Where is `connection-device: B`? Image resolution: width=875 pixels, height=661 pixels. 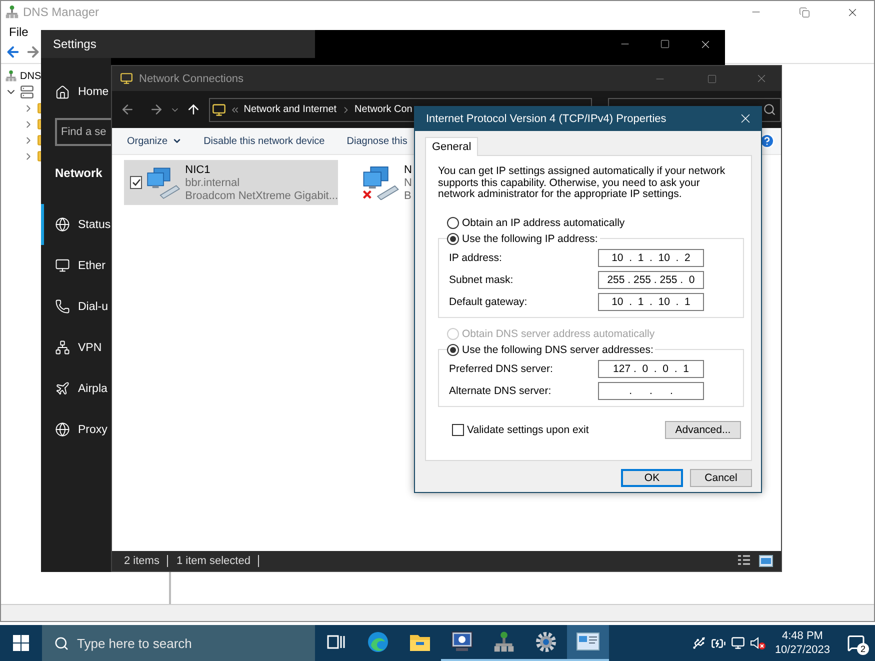
connection-device: B is located at coordinates (408, 196).